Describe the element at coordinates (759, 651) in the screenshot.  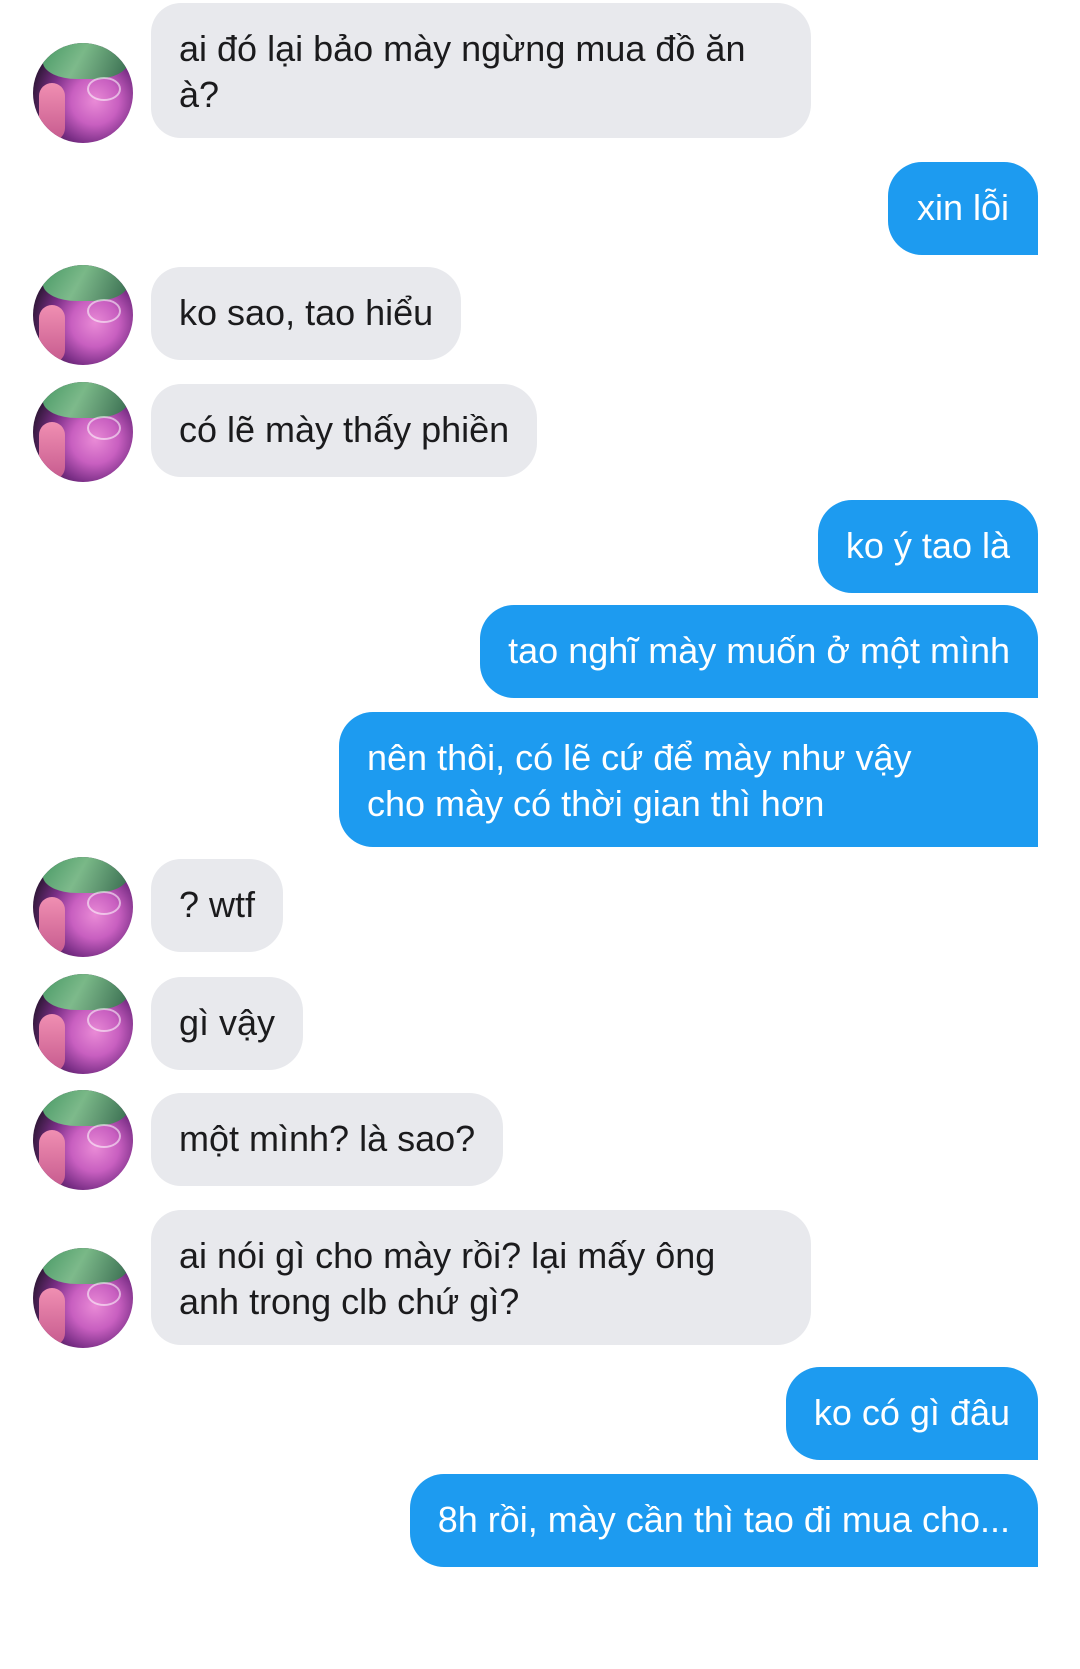
I see `outgoing-message-bubble: tao nghĩ mày muốn ở một mình` at that location.